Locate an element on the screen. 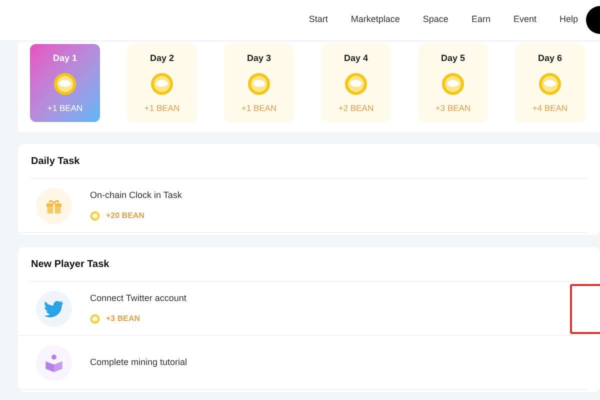 The height and width of the screenshot is (400, 600). nav-link: Earn is located at coordinates (480, 20).